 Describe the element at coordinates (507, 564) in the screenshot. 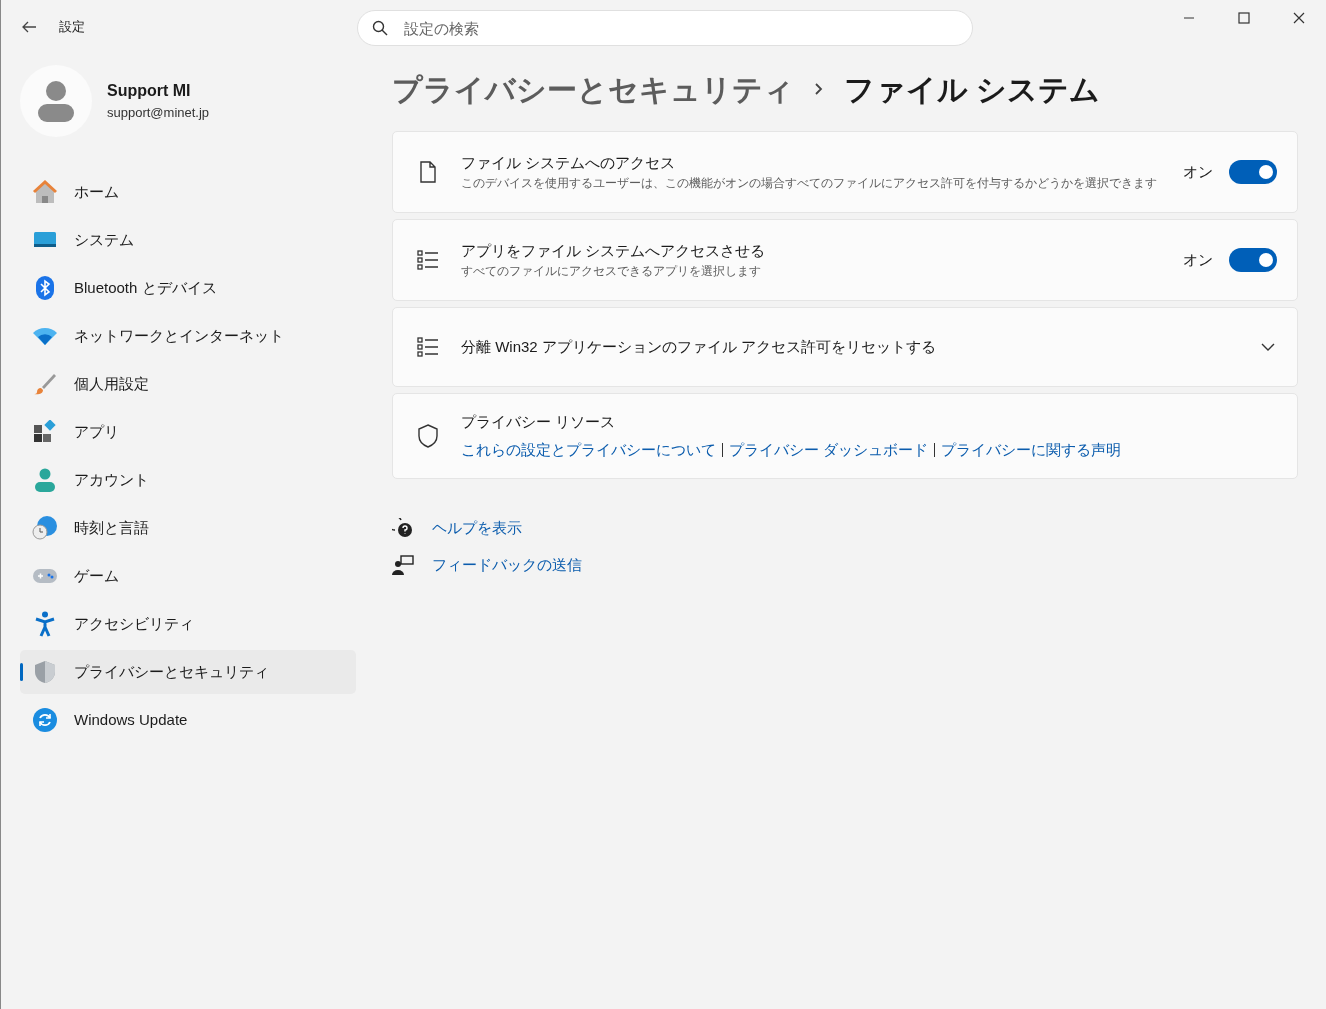

I see `help-link: フィードバックの送信` at that location.